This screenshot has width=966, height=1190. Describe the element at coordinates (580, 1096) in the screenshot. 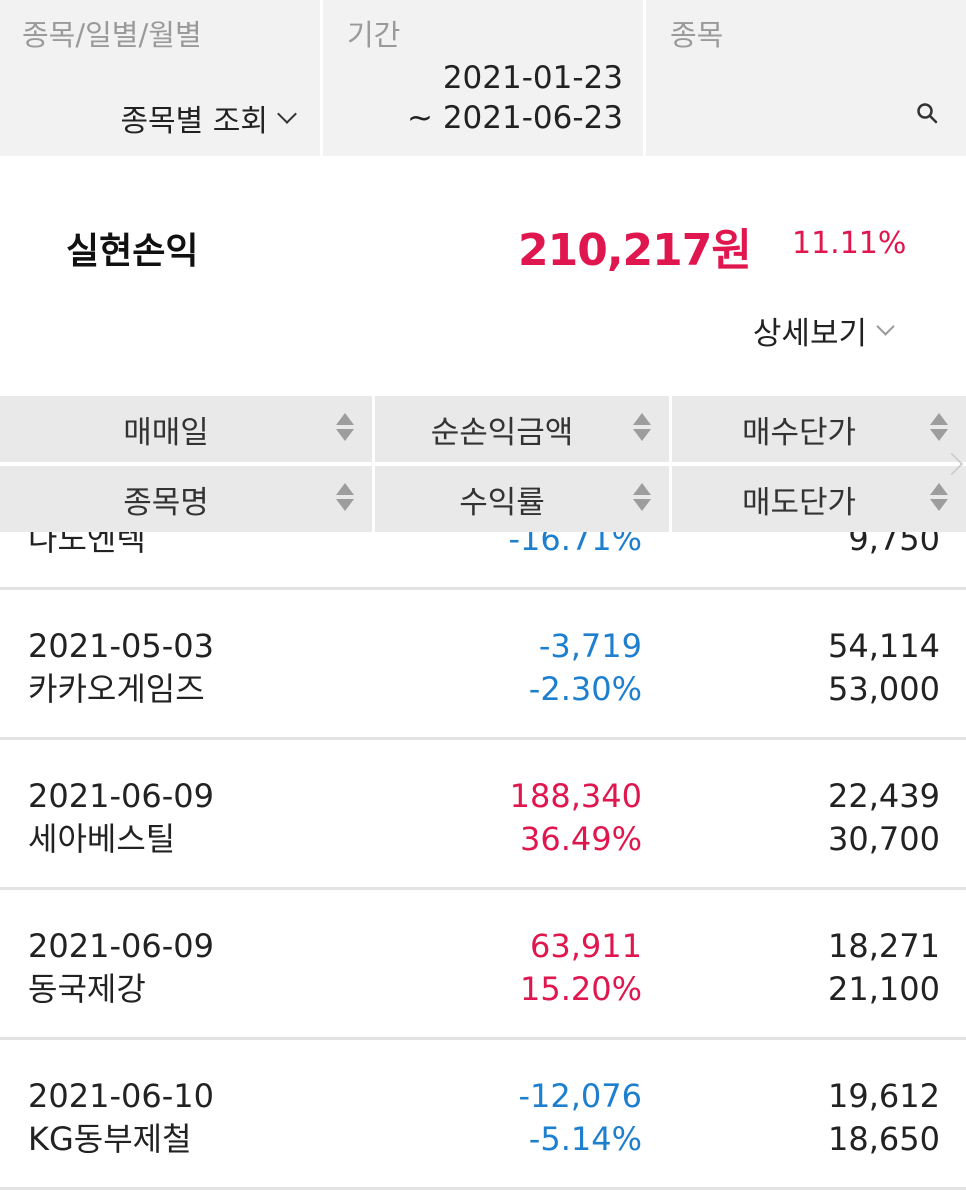

I see `row-net-profit: -12,076` at that location.